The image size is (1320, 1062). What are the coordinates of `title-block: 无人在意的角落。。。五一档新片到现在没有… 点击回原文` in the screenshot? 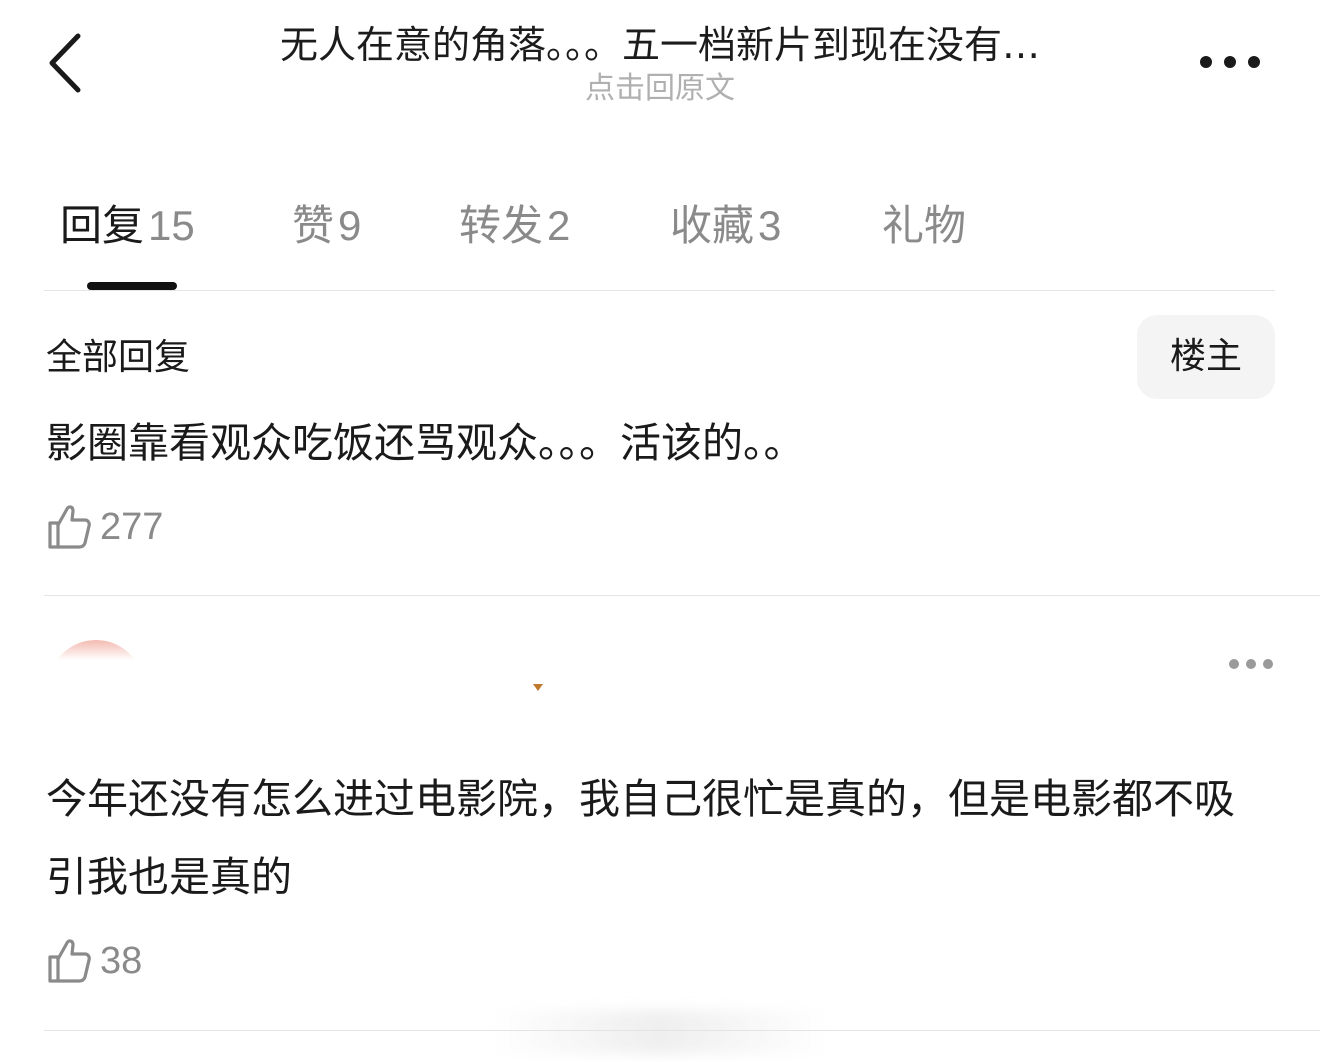 It's located at (660, 62).